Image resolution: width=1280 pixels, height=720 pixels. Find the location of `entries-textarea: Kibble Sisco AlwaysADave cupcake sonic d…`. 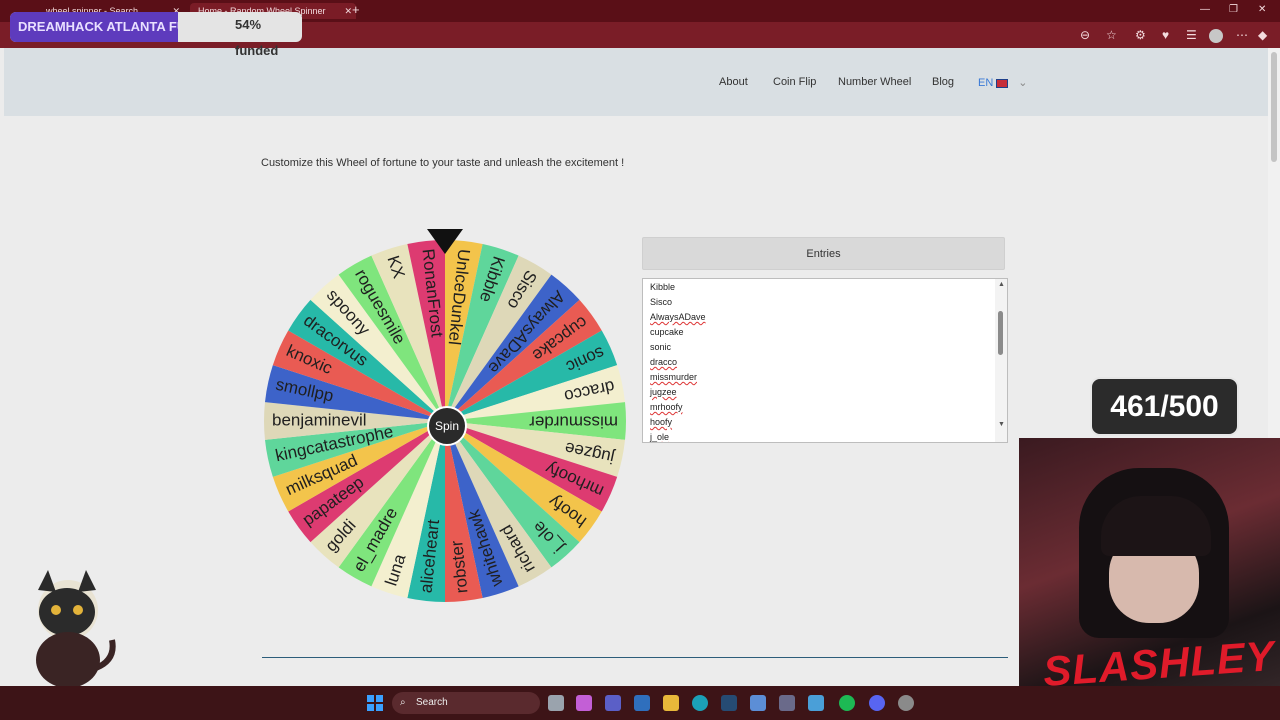

entries-textarea: Kibble Sisco AlwaysADave cupcake sonic d… is located at coordinates (825, 360).